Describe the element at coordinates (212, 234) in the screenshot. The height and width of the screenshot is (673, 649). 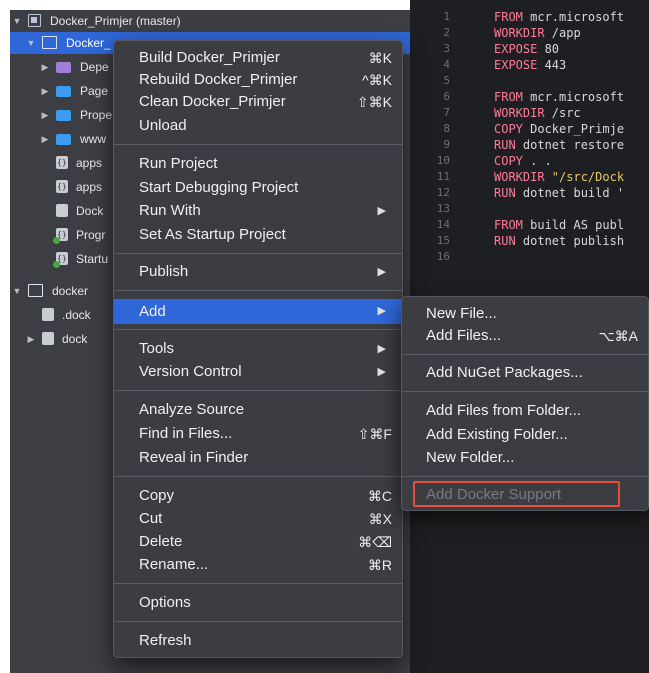
I see `menu-item-label: Set As Startup Project` at that location.